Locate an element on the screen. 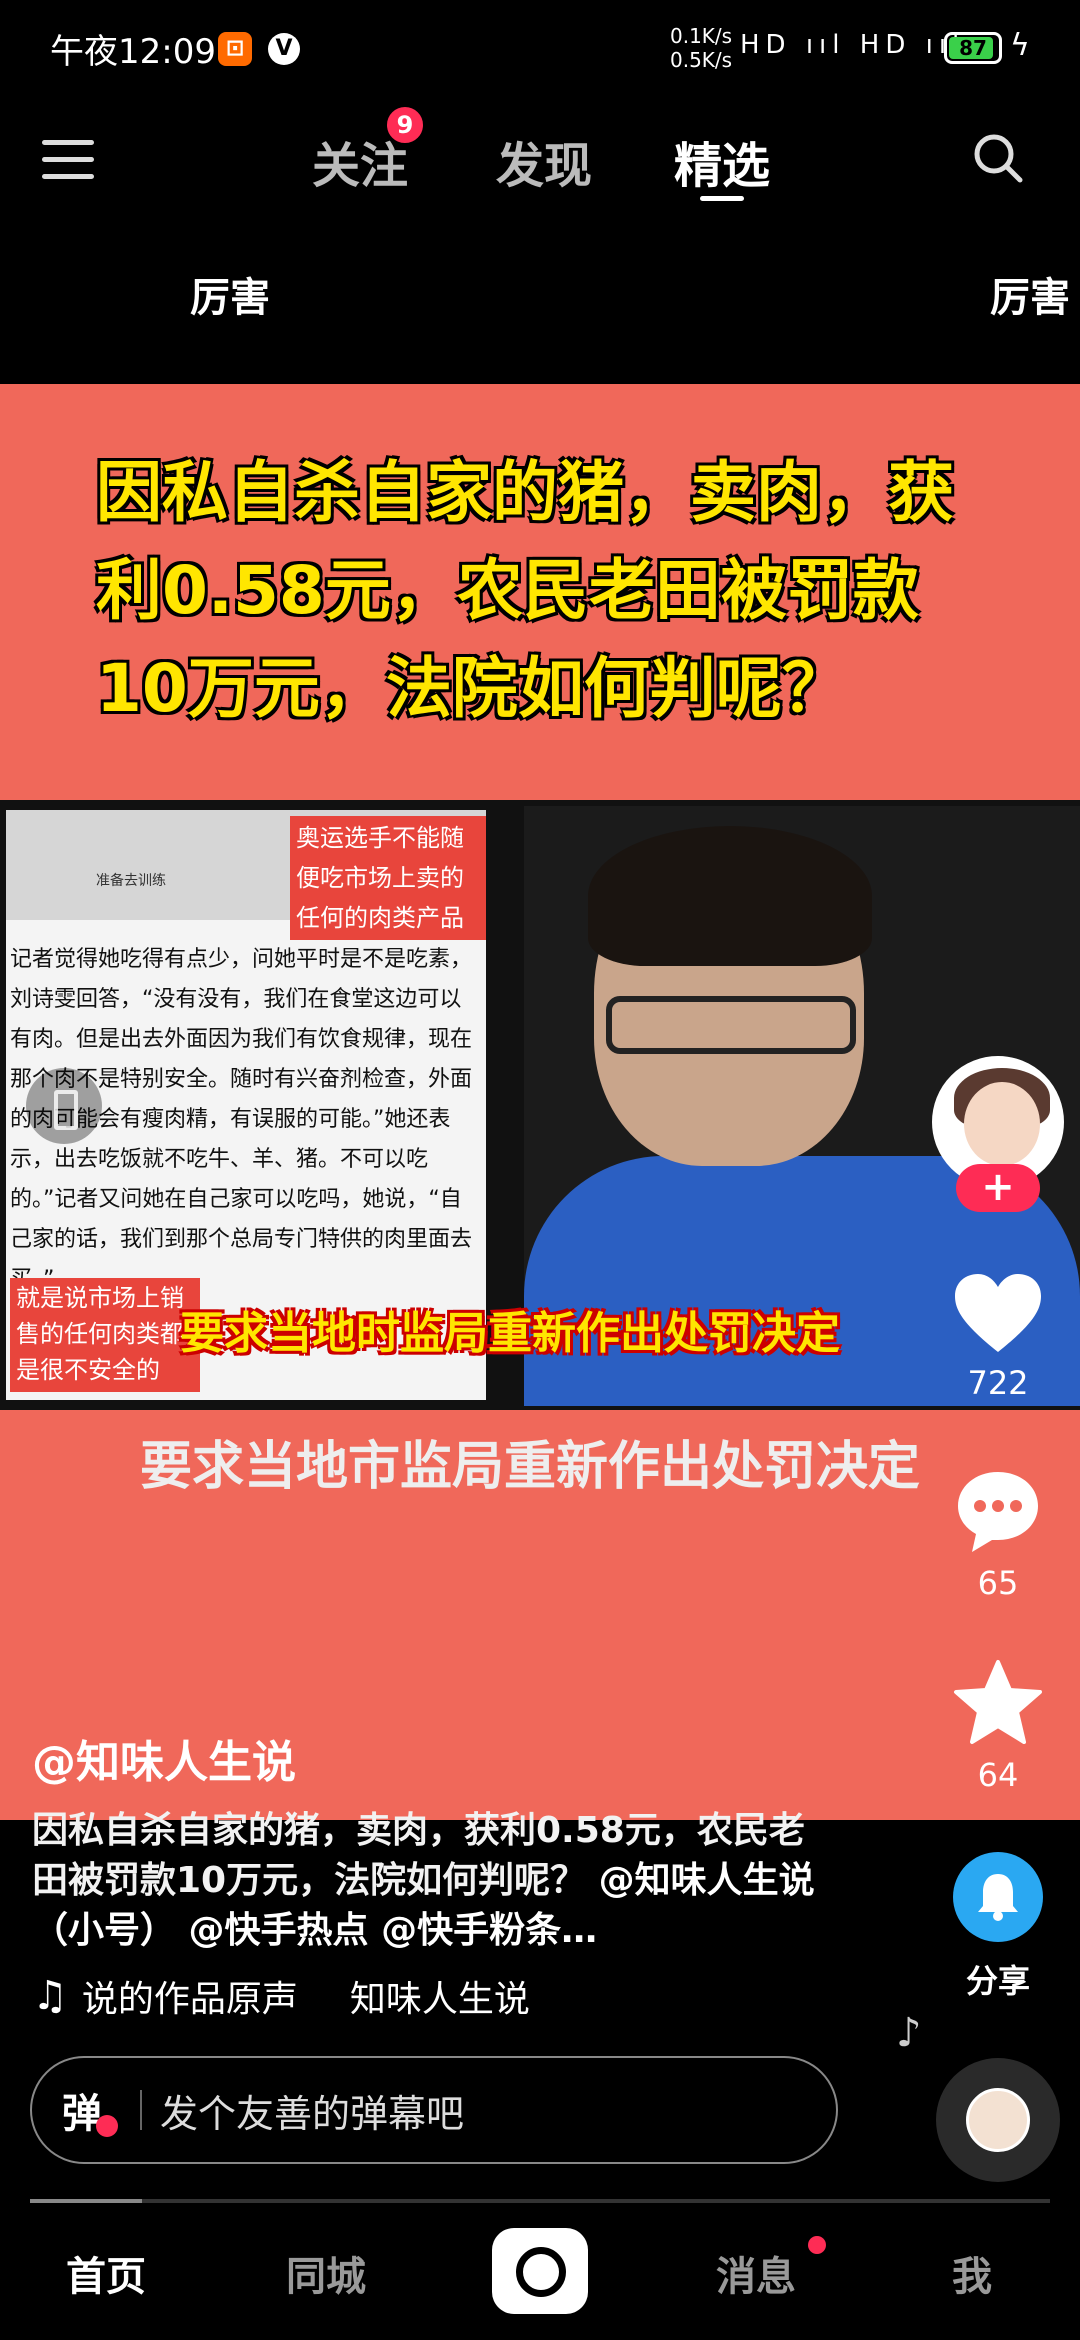  comment-action: 65 is located at coordinates (998, 1535).